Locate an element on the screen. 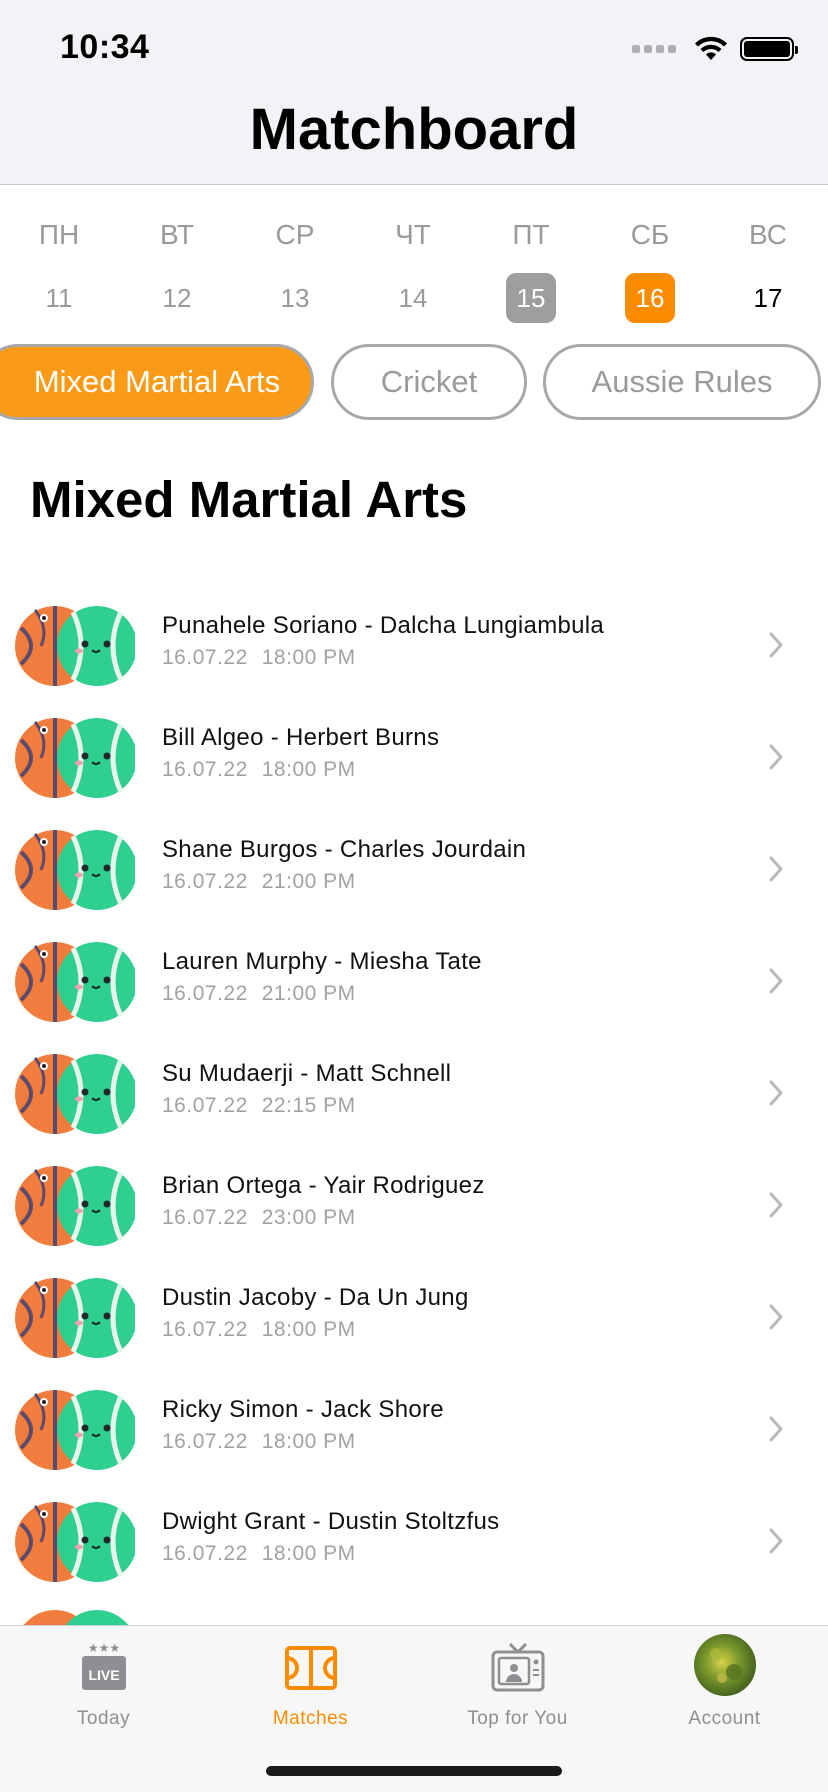 The height and width of the screenshot is (1792, 828). day-fri: ПТ 15 is located at coordinates (531, 269).